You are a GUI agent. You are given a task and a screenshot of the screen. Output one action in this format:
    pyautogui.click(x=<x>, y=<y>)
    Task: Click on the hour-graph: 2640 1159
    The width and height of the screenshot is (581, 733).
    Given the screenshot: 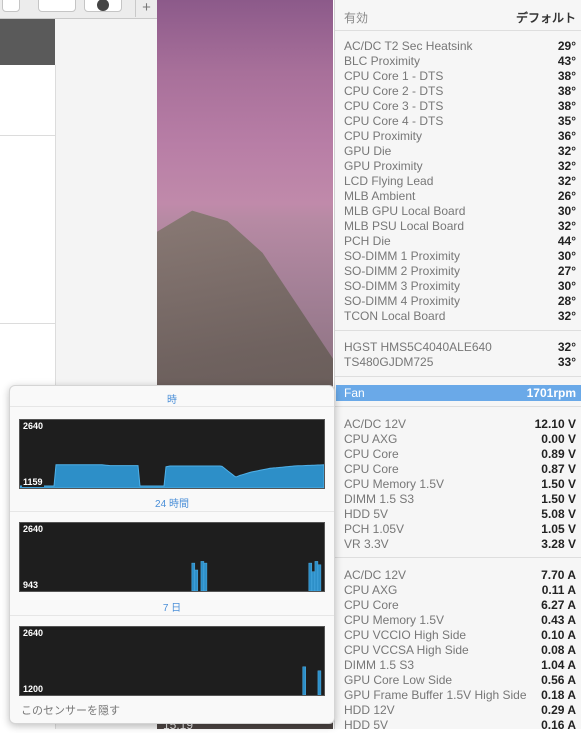 What is the action you would take?
    pyautogui.click(x=172, y=454)
    